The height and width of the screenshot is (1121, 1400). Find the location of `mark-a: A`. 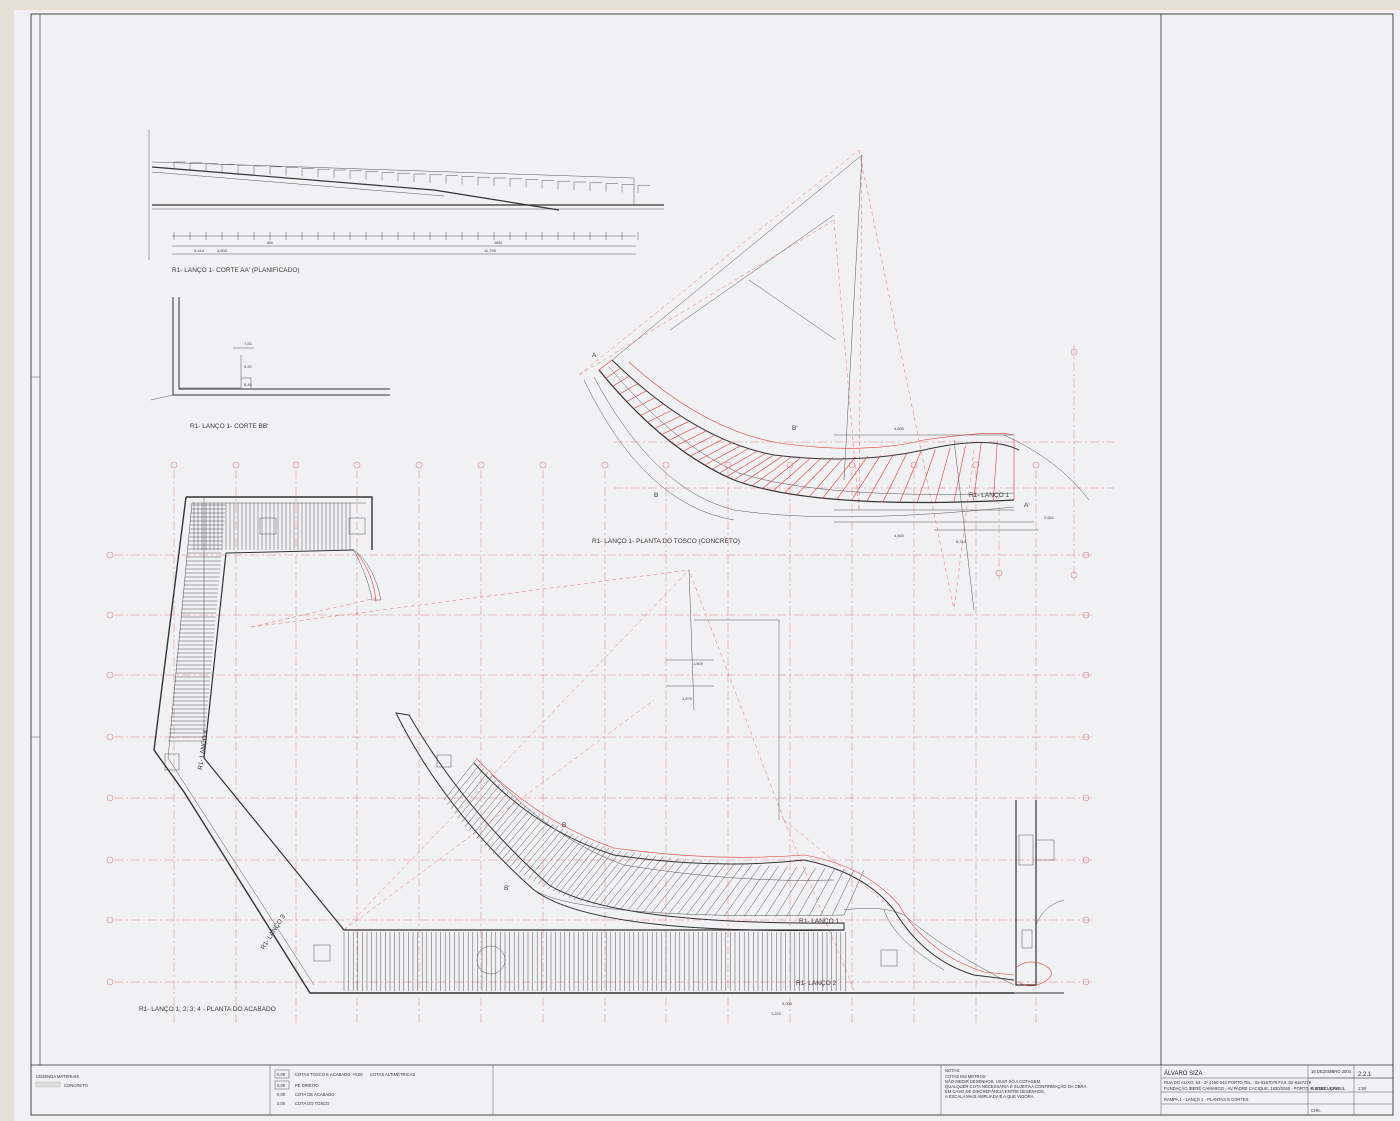

mark-a: A is located at coordinates (594, 355).